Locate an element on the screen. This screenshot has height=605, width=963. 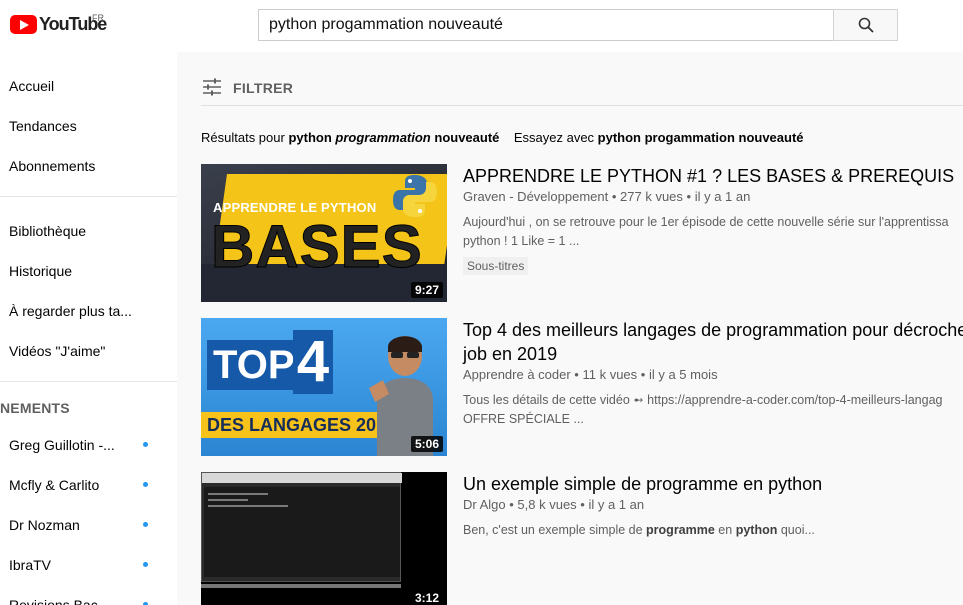
sidebar-item-bibliotheque: Bibliothèque is located at coordinates (47, 231).